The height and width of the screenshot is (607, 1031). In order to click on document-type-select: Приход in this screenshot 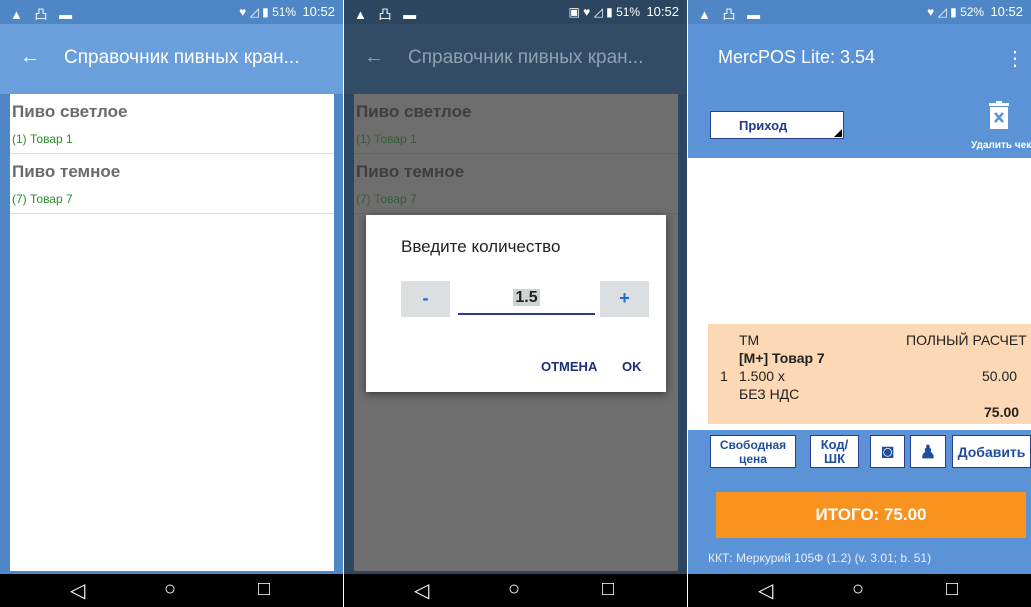, I will do `click(777, 125)`.